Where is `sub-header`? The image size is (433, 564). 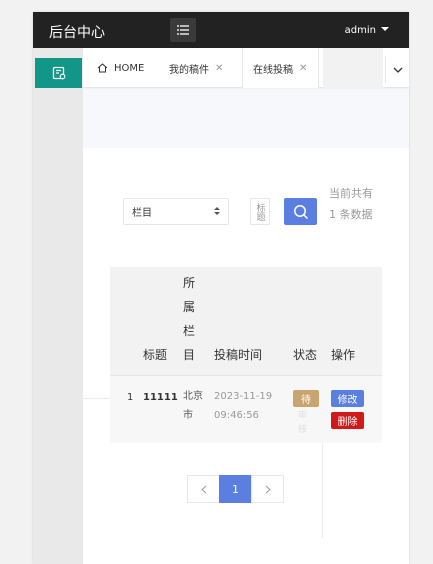 sub-header is located at coordinates (246, 118).